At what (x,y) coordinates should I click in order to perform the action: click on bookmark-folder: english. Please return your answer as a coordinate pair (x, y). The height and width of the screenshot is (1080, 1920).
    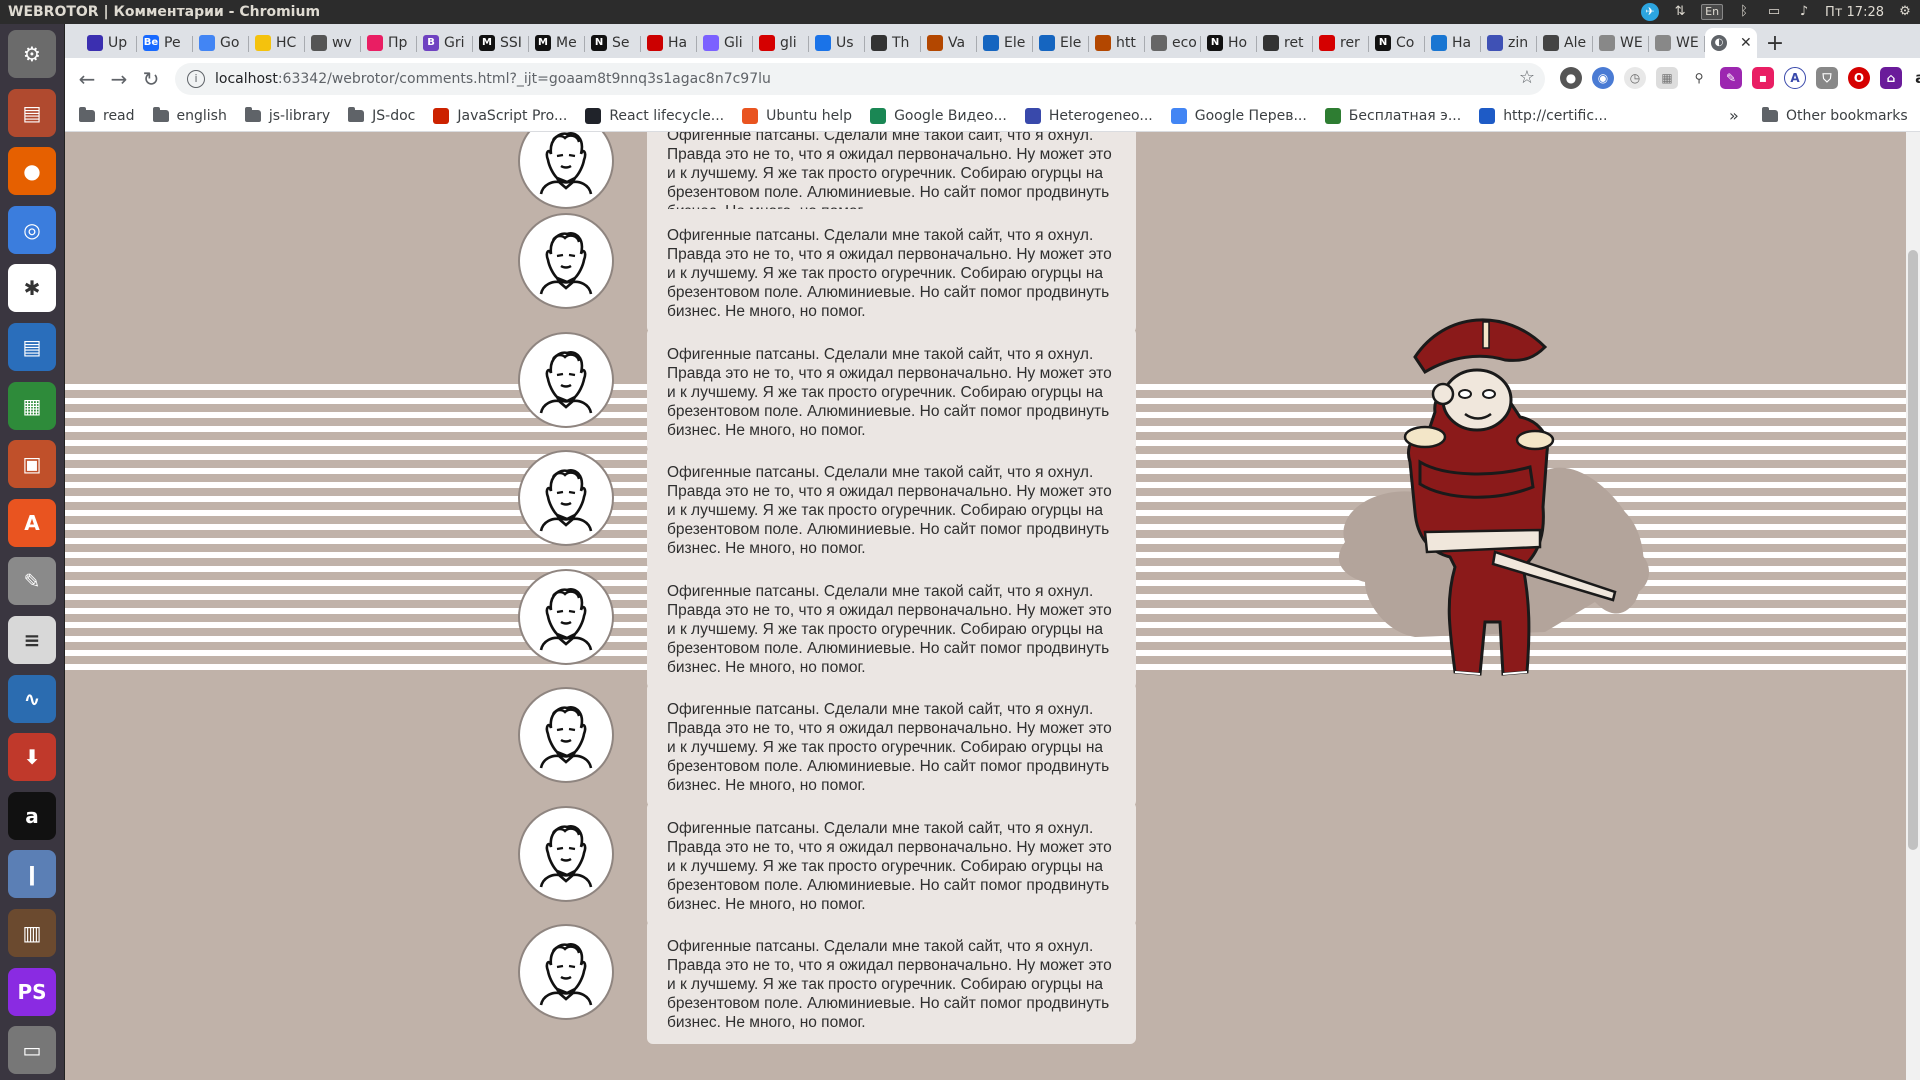
    Looking at the image, I should click on (189, 115).